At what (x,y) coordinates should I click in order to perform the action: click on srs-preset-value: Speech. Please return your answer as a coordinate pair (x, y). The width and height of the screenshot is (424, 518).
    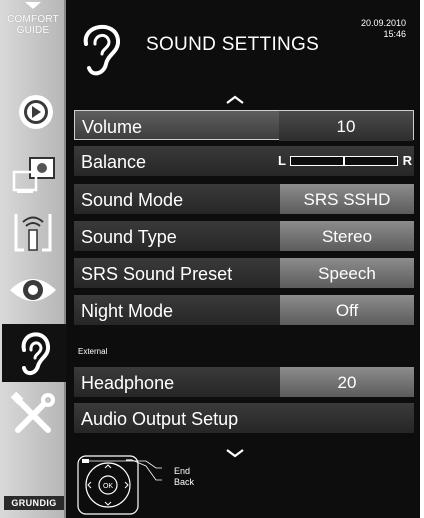
    Looking at the image, I should click on (347, 273).